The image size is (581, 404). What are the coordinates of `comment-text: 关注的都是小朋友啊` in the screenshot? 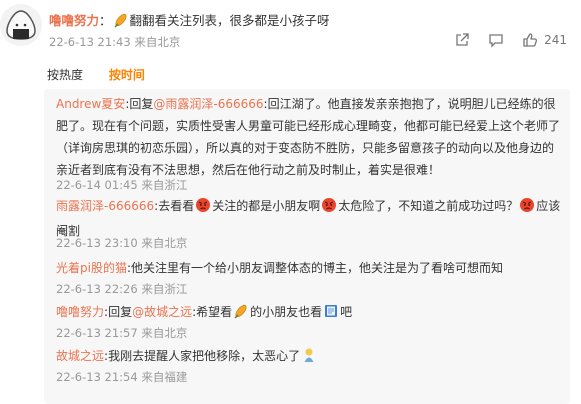 It's located at (266, 206).